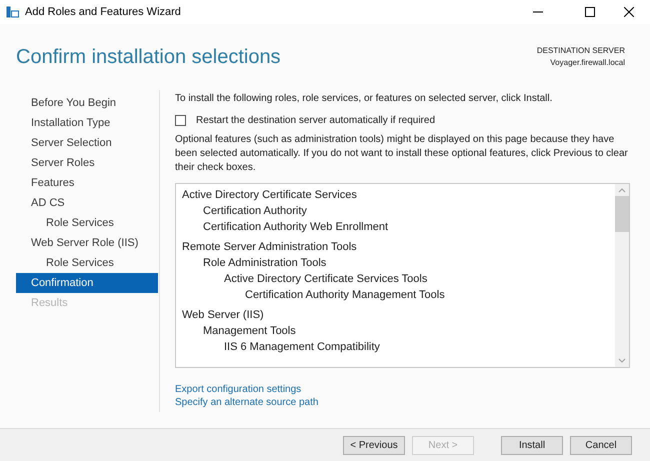 The height and width of the screenshot is (461, 650). What do you see at coordinates (238, 389) in the screenshot?
I see `link: Export configuration settings` at bounding box center [238, 389].